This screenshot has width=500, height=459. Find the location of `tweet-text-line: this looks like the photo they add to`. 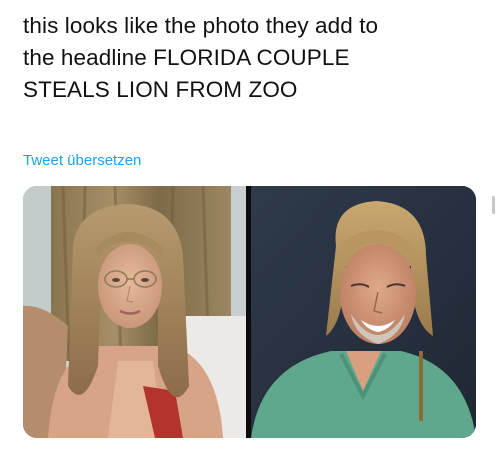

tweet-text-line: this looks like the photo they add to is located at coordinates (201, 25).